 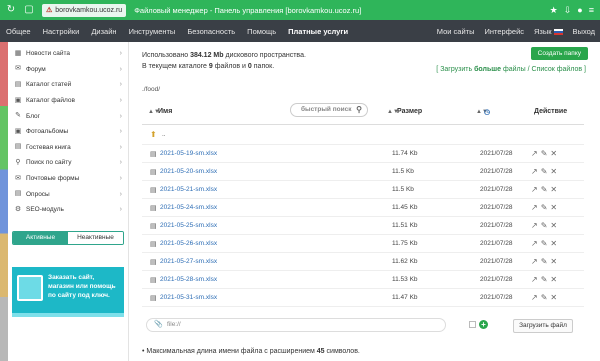 What do you see at coordinates (165, 111) in the screenshot?
I see `column-name: Имя` at bounding box center [165, 111].